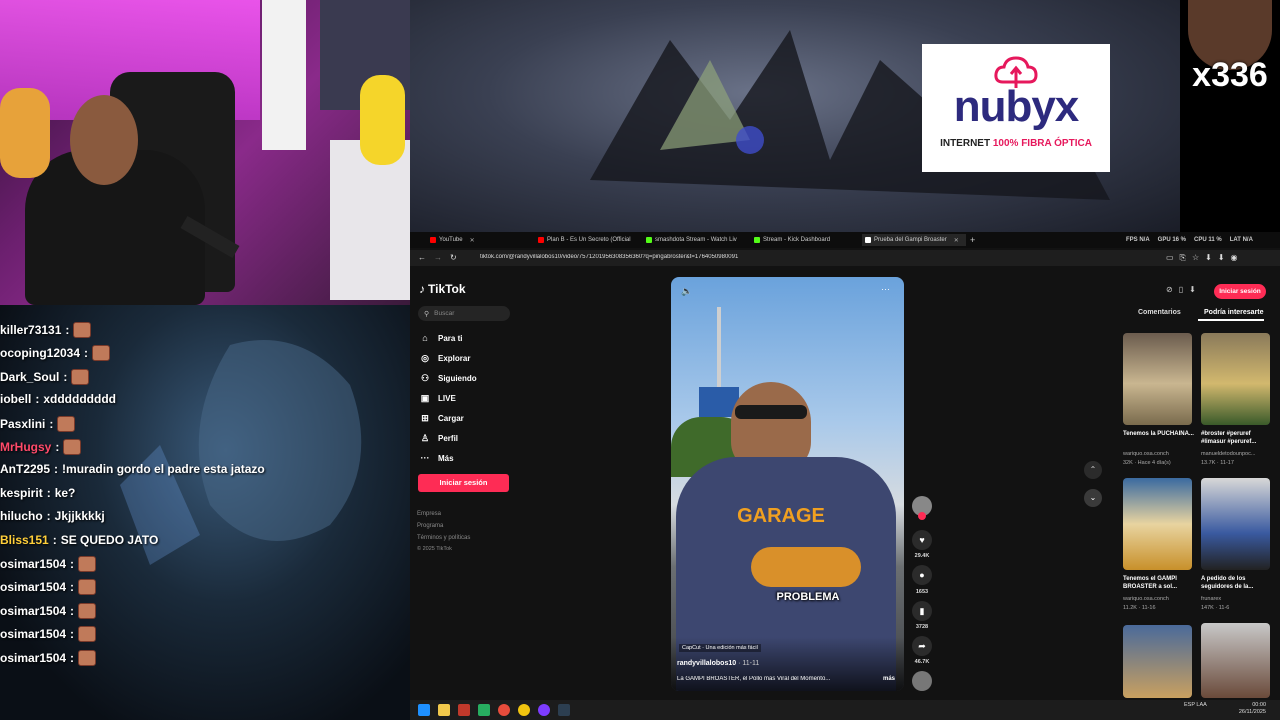 Image resolution: width=1280 pixels, height=720 pixels. Describe the element at coordinates (564, 710) in the screenshot. I see `steam-icon` at that location.